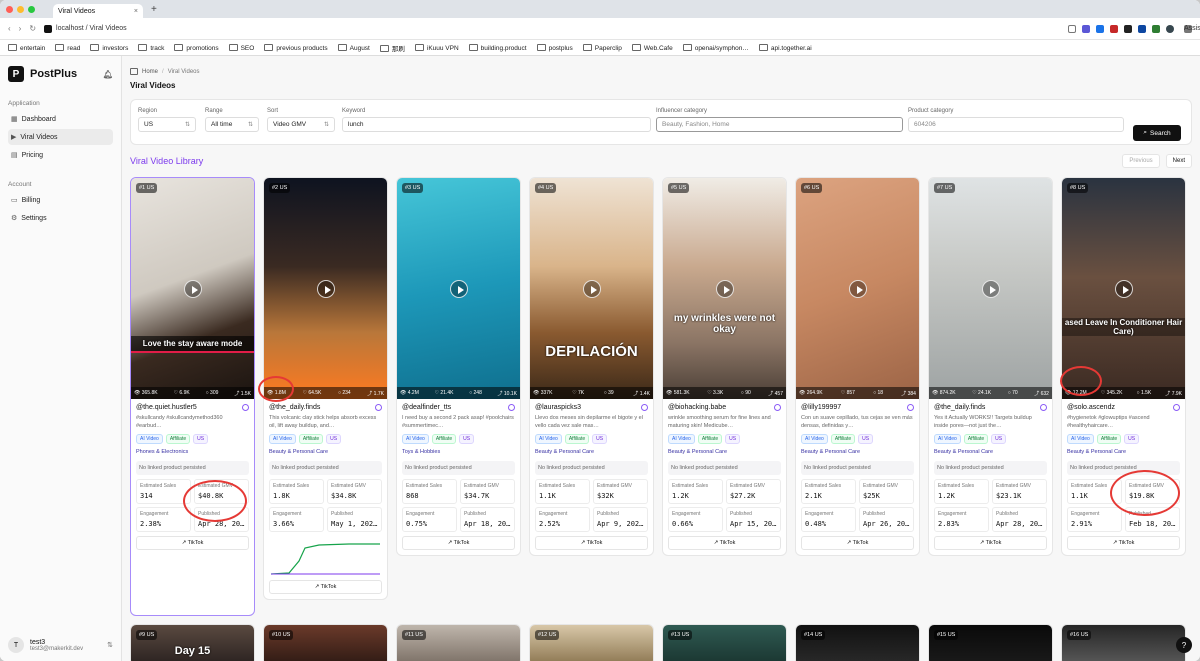 The height and width of the screenshot is (661, 1200). Describe the element at coordinates (458, 643) in the screenshot. I see `video-thumbnail: #11 US` at that location.